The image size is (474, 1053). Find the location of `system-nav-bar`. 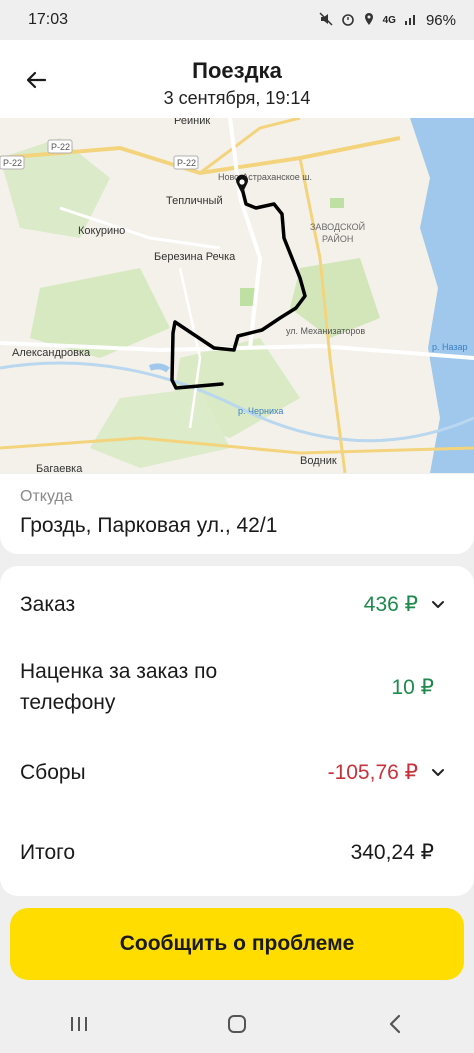

system-nav-bar is located at coordinates (237, 1024).